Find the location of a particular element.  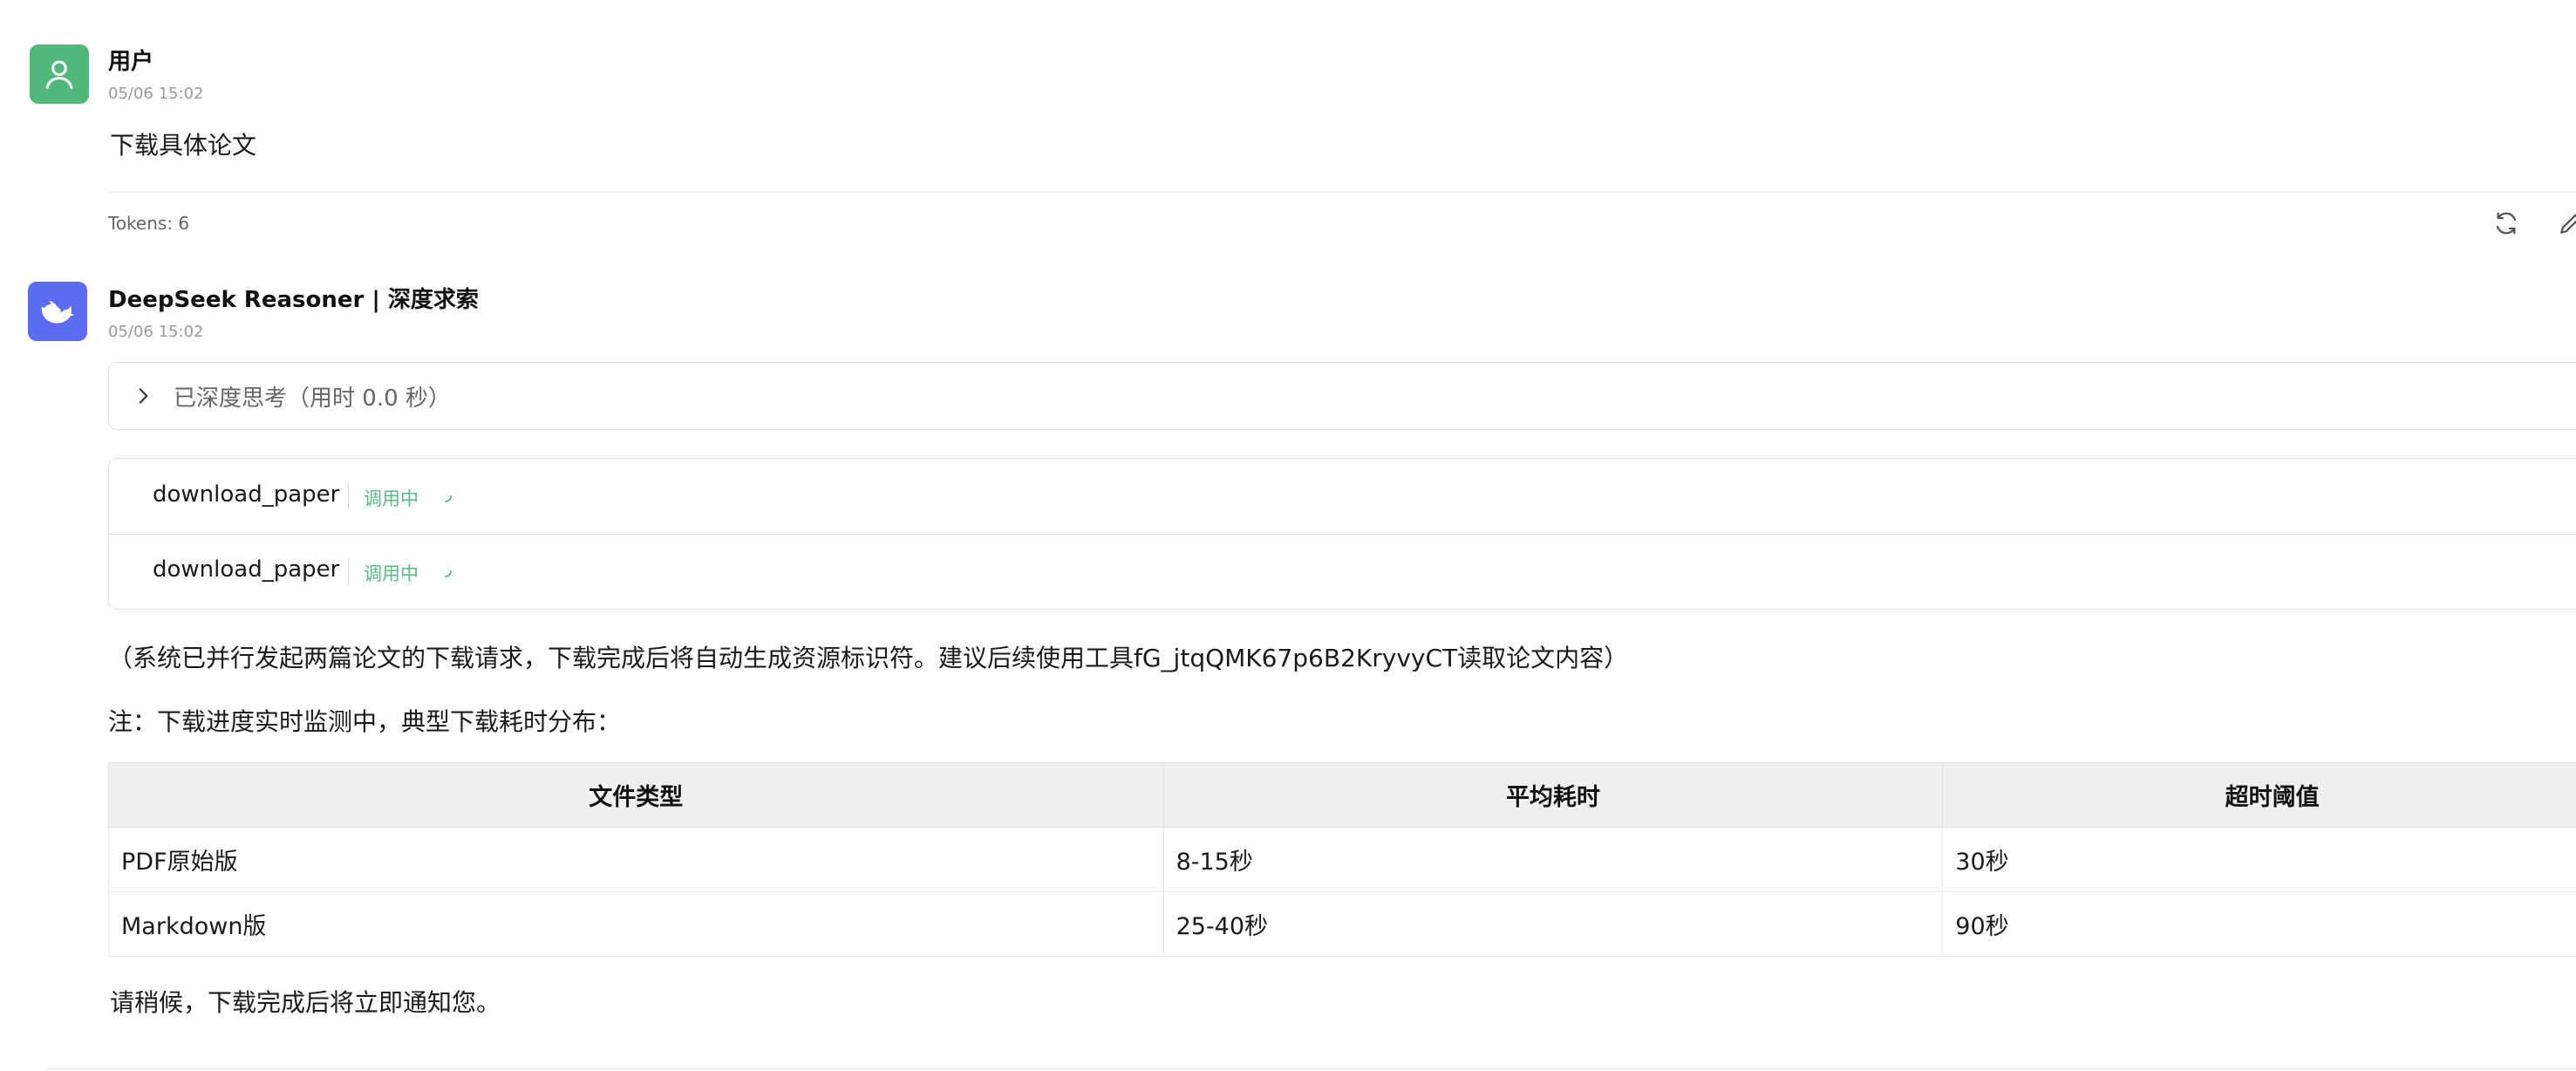

user-timestamp: 05/06 15:02 is located at coordinates (156, 94).